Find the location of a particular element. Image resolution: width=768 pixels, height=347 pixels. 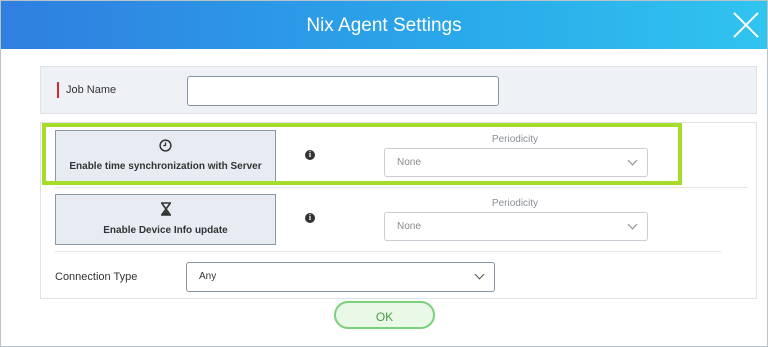

time-sync-periodicity-value: None is located at coordinates (409, 162).